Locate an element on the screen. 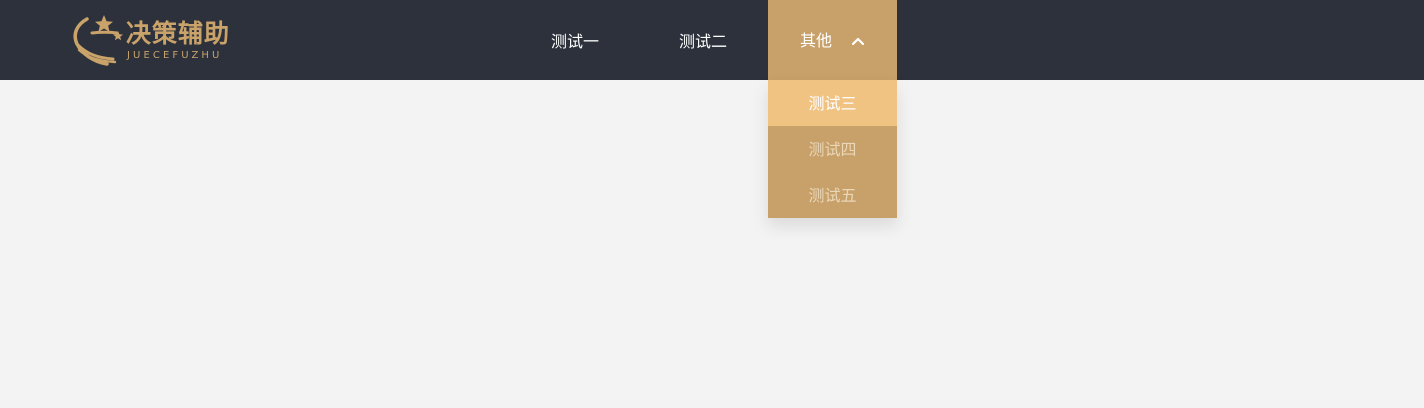 This screenshot has width=1424, height=408. brand-subtitle: JUECEFUZHU is located at coordinates (175, 55).